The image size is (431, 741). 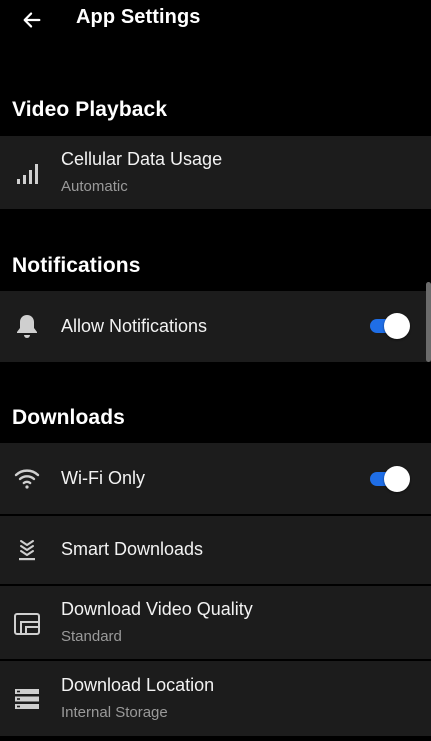 I want to click on setting-value: Internal Storage, so click(x=114, y=712).